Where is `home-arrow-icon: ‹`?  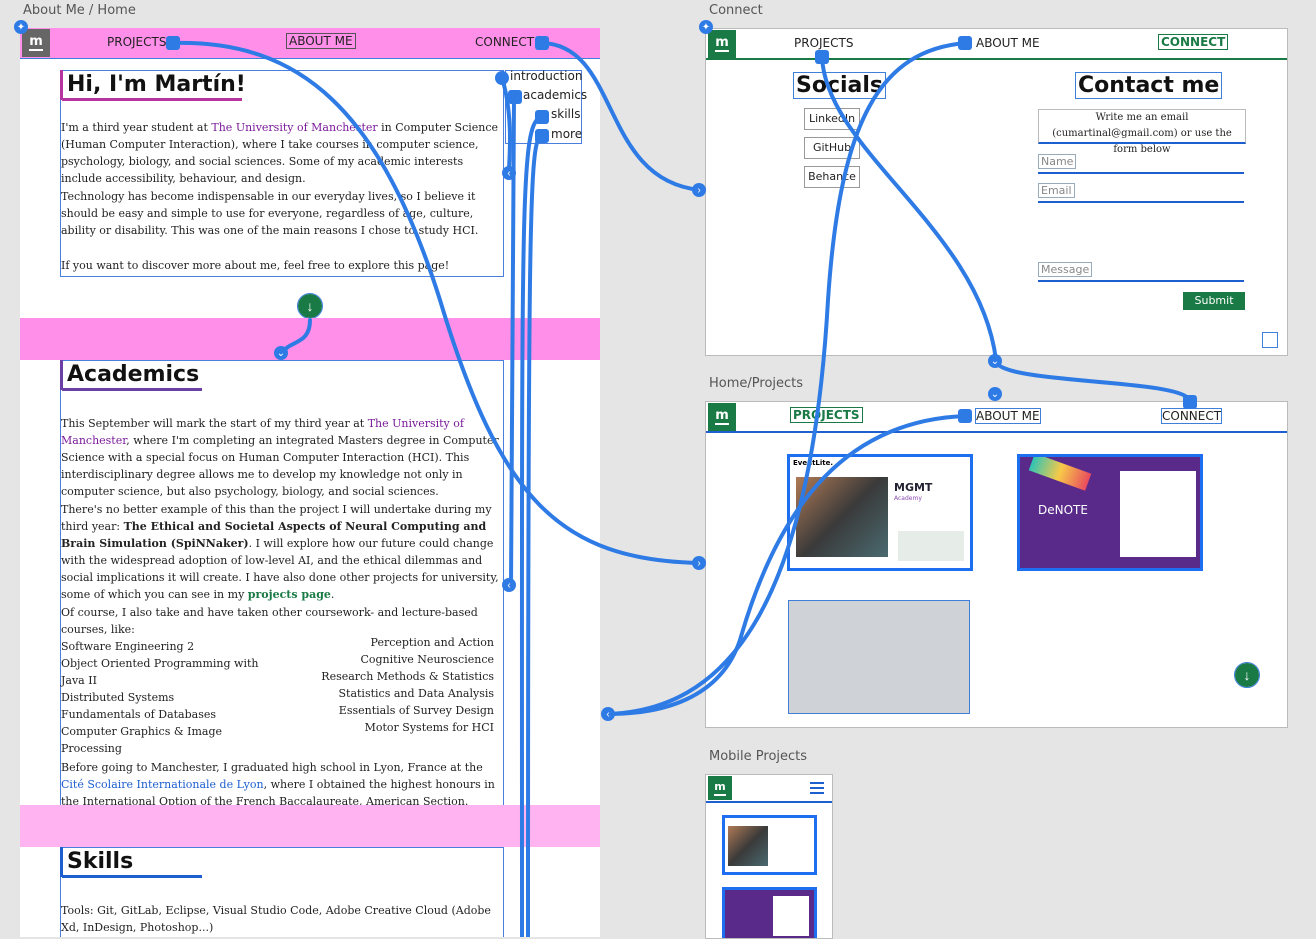 home-arrow-icon: ‹ is located at coordinates (608, 714).